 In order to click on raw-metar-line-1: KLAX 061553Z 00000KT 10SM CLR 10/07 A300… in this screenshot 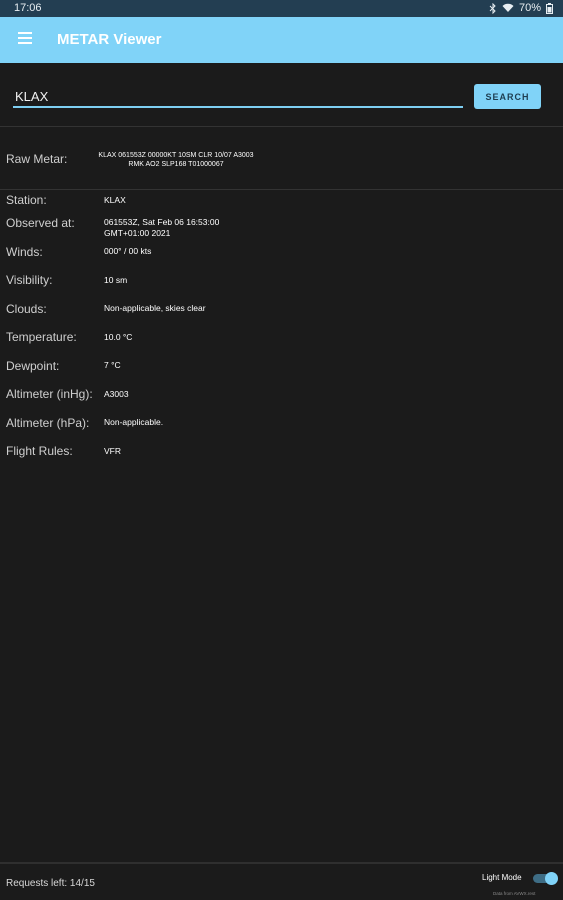, I will do `click(176, 155)`.